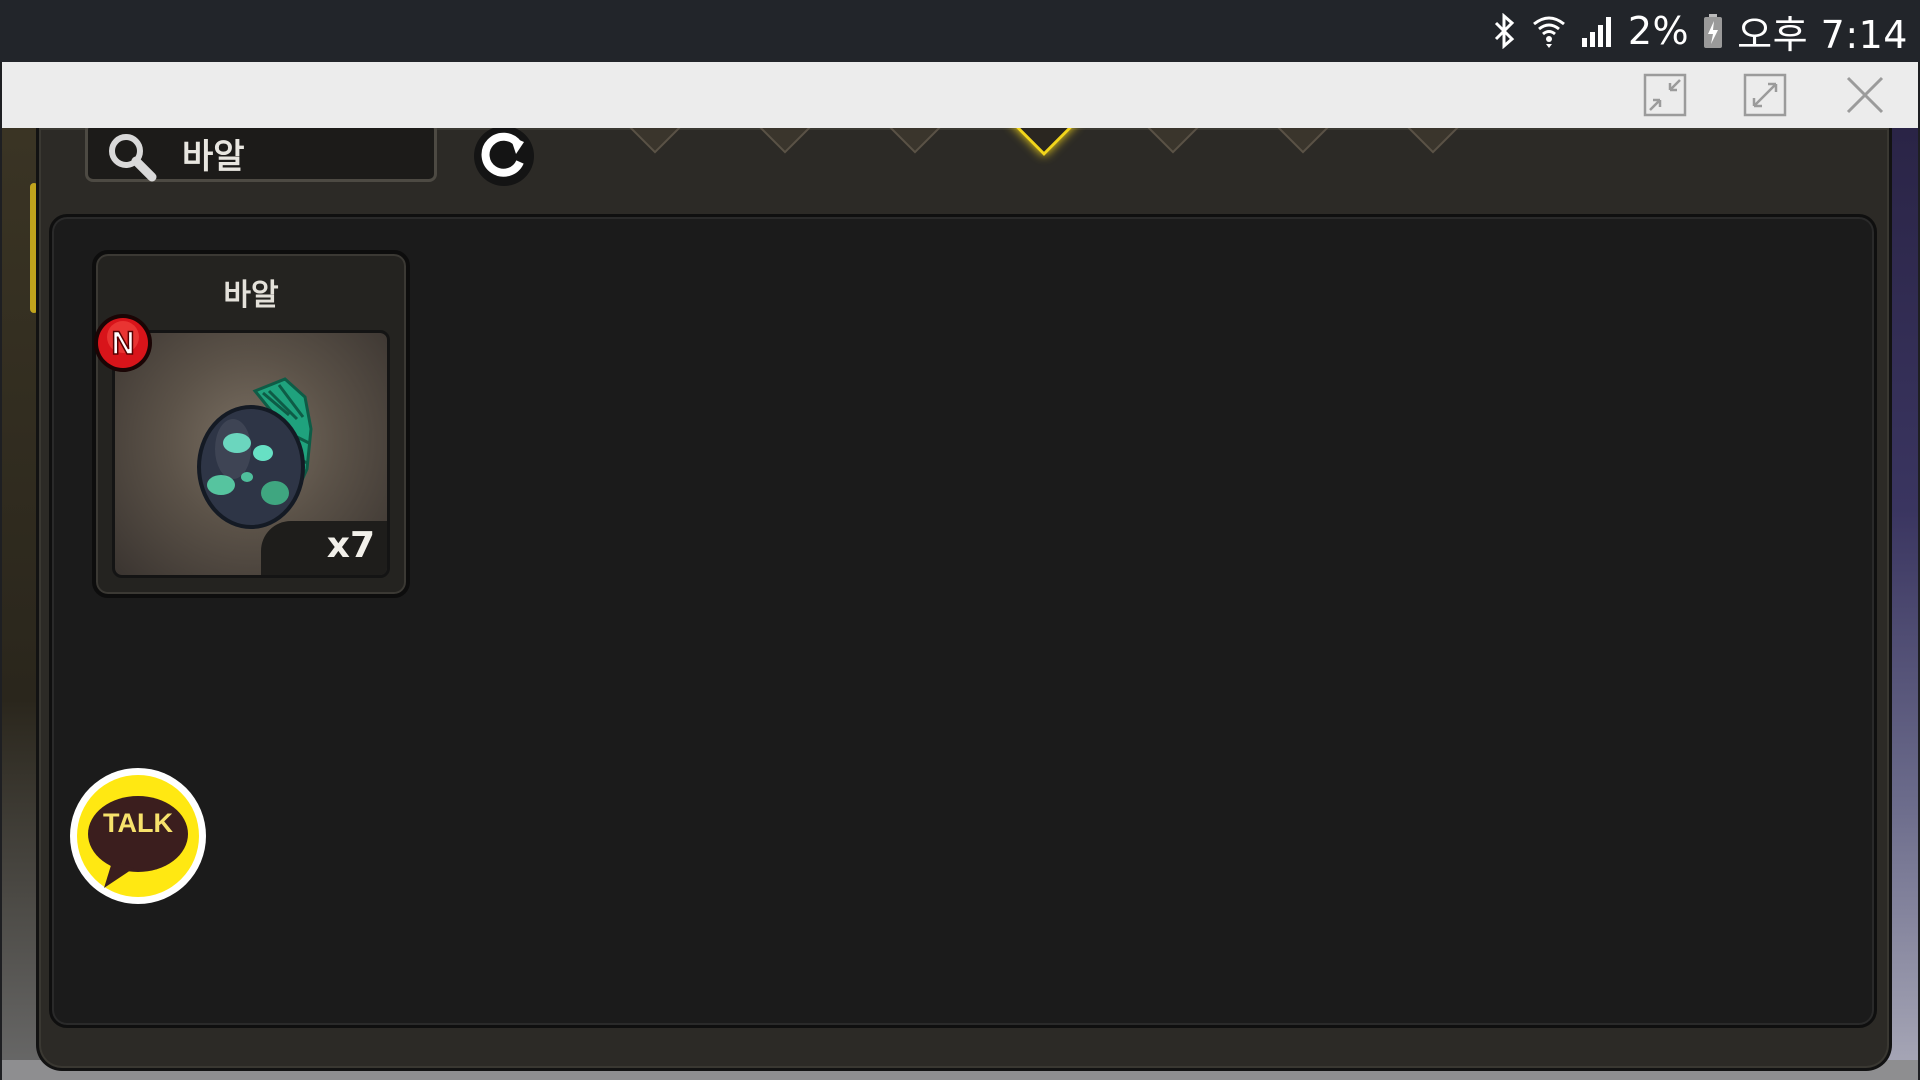  Describe the element at coordinates (1597, 31) in the screenshot. I see `signal-icon` at that location.